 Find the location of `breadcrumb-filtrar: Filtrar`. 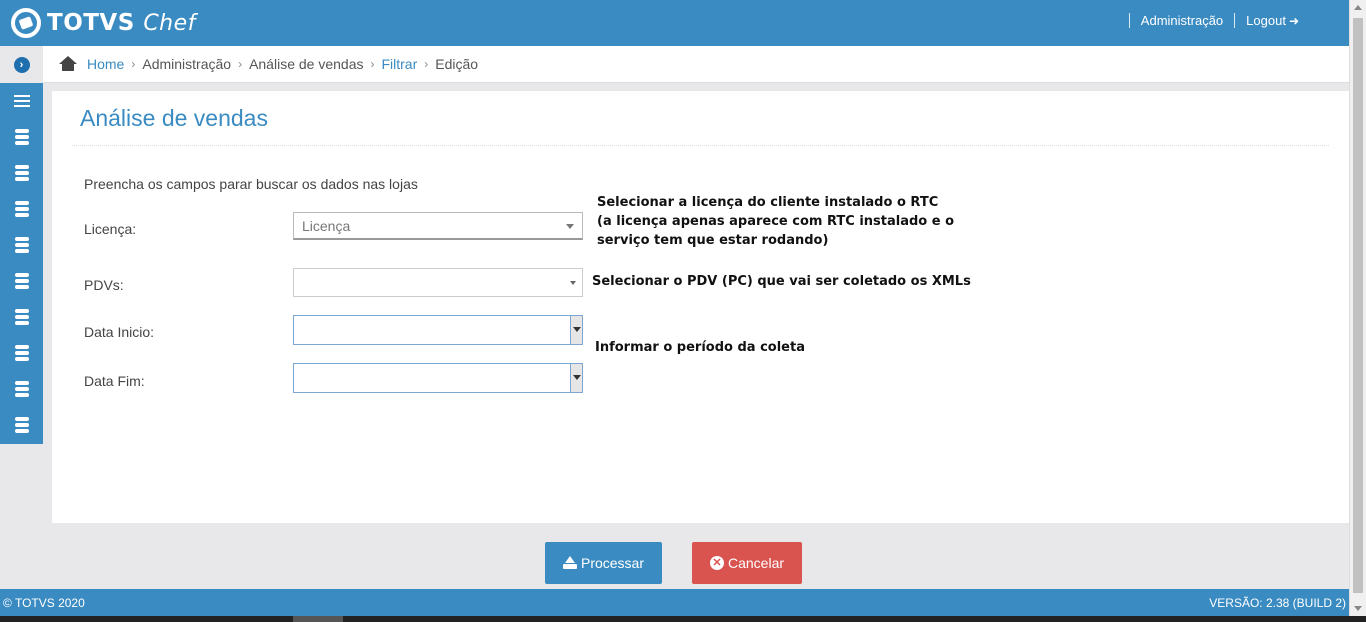

breadcrumb-filtrar: Filtrar is located at coordinates (399, 64).